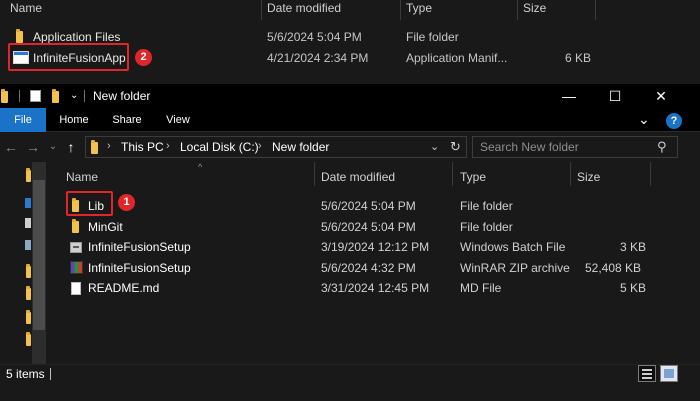 The width and height of the screenshot is (700, 401). I want to click on large-icons-view-button, so click(669, 373).